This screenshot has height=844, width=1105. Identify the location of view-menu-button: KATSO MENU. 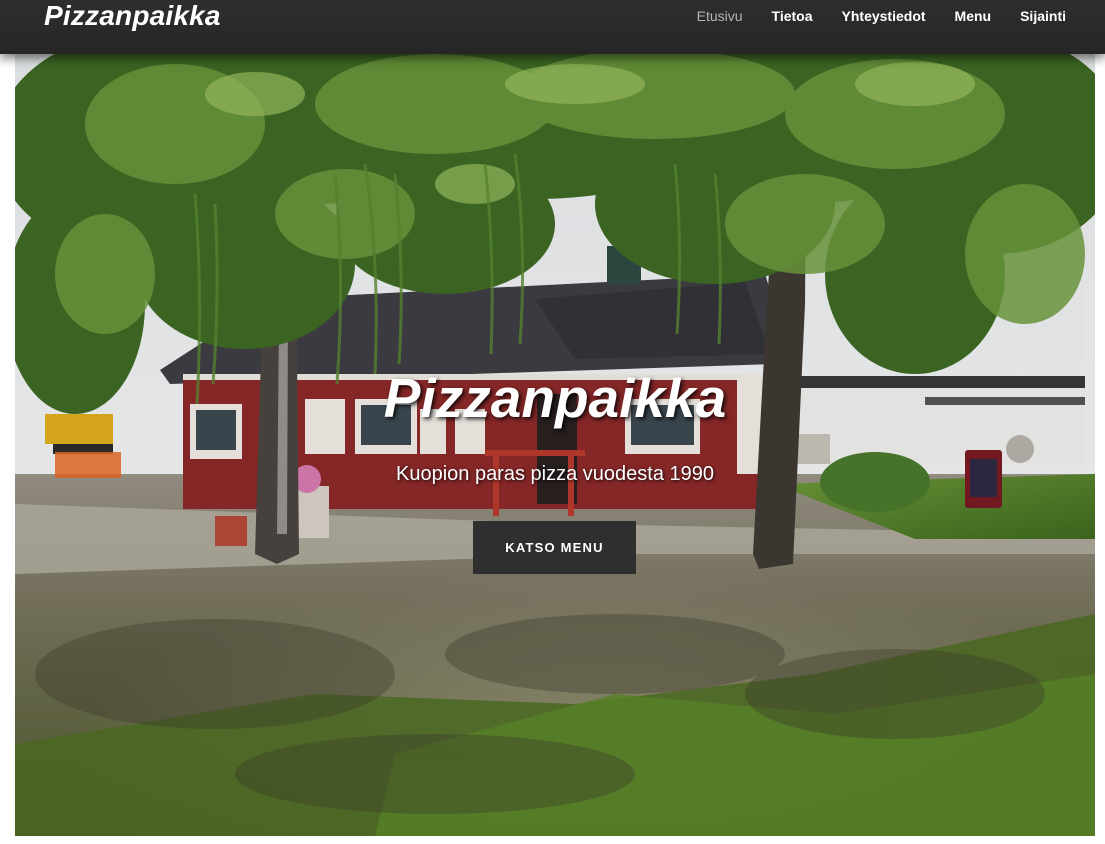
(554, 547).